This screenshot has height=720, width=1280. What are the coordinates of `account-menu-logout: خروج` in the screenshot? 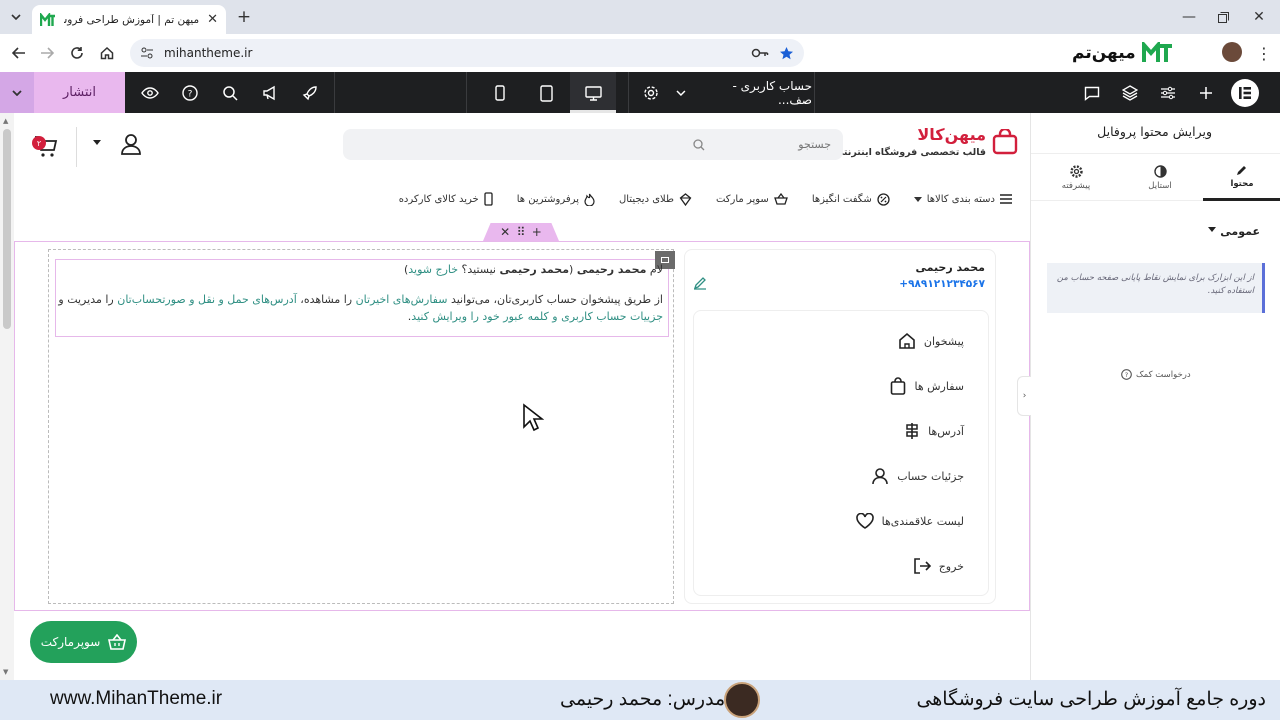 It's located at (938, 566).